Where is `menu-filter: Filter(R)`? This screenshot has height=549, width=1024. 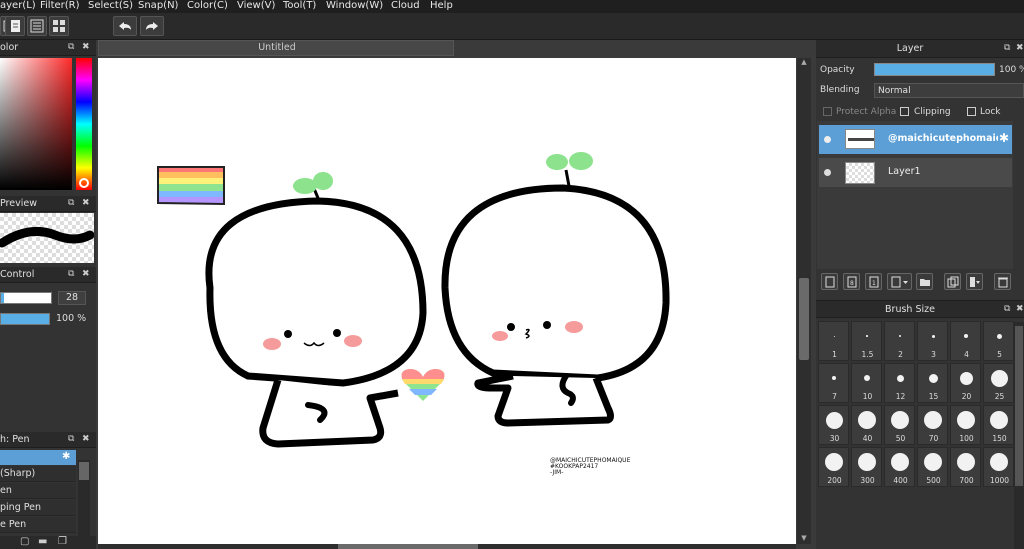
menu-filter: Filter(R) is located at coordinates (60, 6).